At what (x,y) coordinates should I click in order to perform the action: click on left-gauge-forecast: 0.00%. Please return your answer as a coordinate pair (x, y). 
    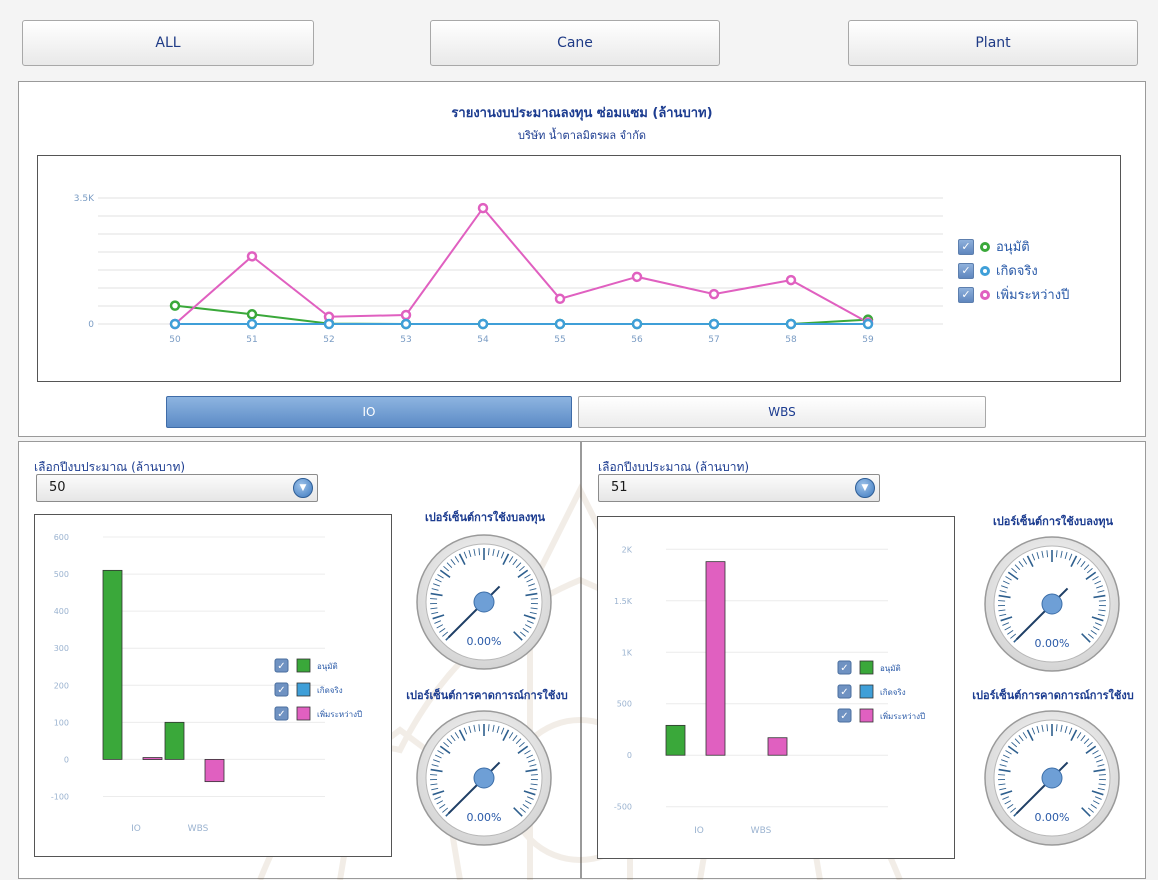
    Looking at the image, I should click on (484, 778).